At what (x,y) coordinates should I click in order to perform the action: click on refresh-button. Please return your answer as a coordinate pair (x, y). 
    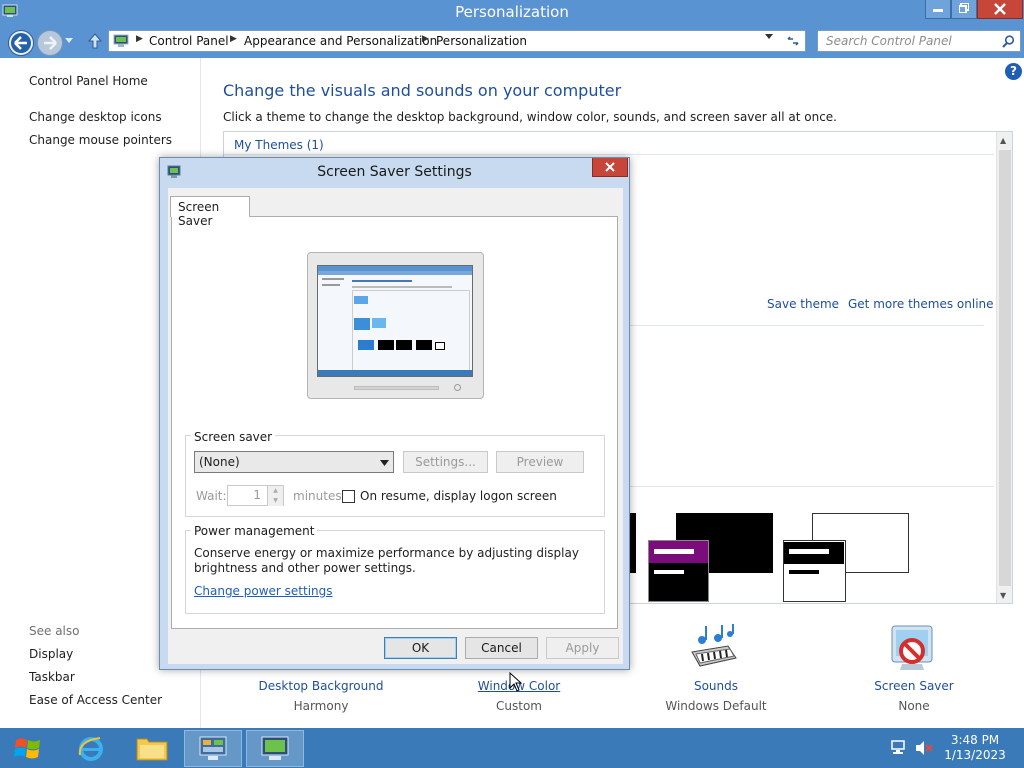
    Looking at the image, I should click on (793, 41).